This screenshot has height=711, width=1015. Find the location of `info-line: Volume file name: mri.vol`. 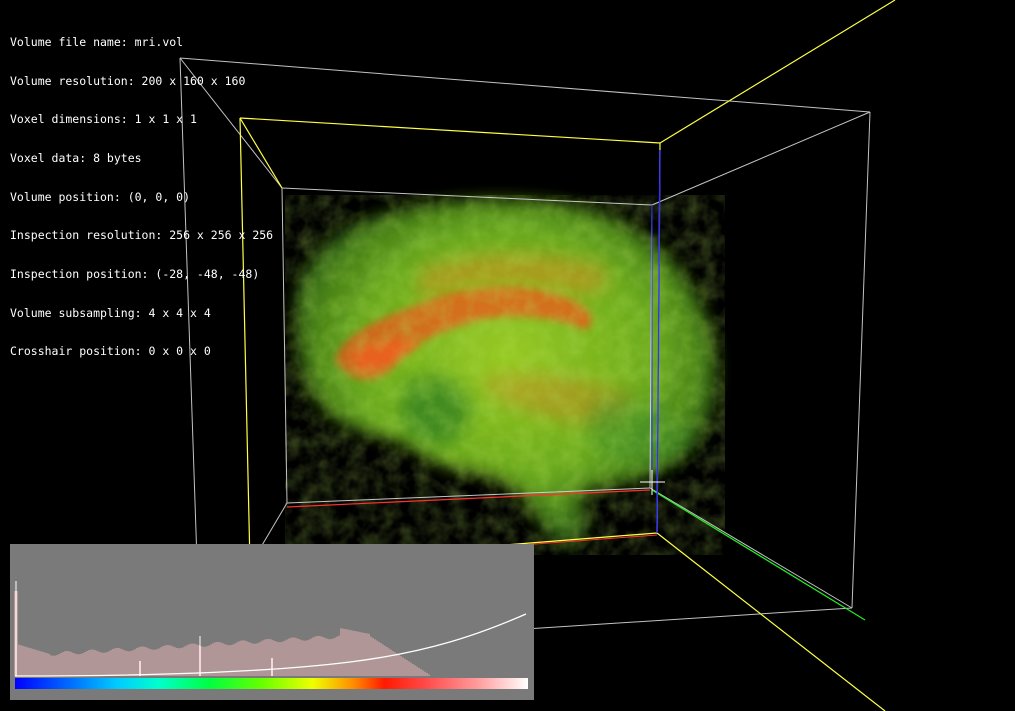

info-line: Volume file name: mri.vol is located at coordinates (97, 41).